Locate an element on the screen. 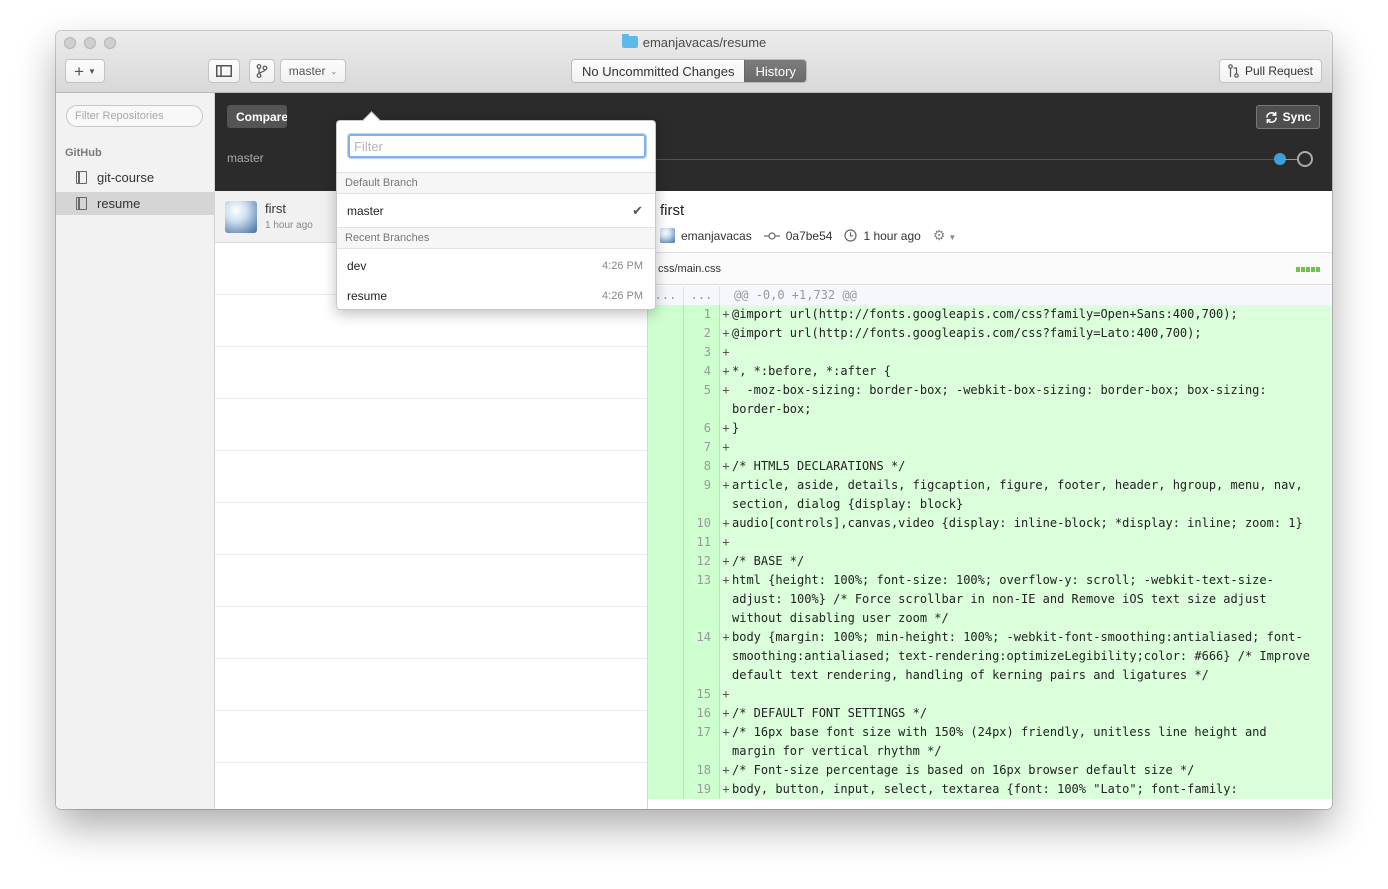  sidebar-icon is located at coordinates (224, 71).